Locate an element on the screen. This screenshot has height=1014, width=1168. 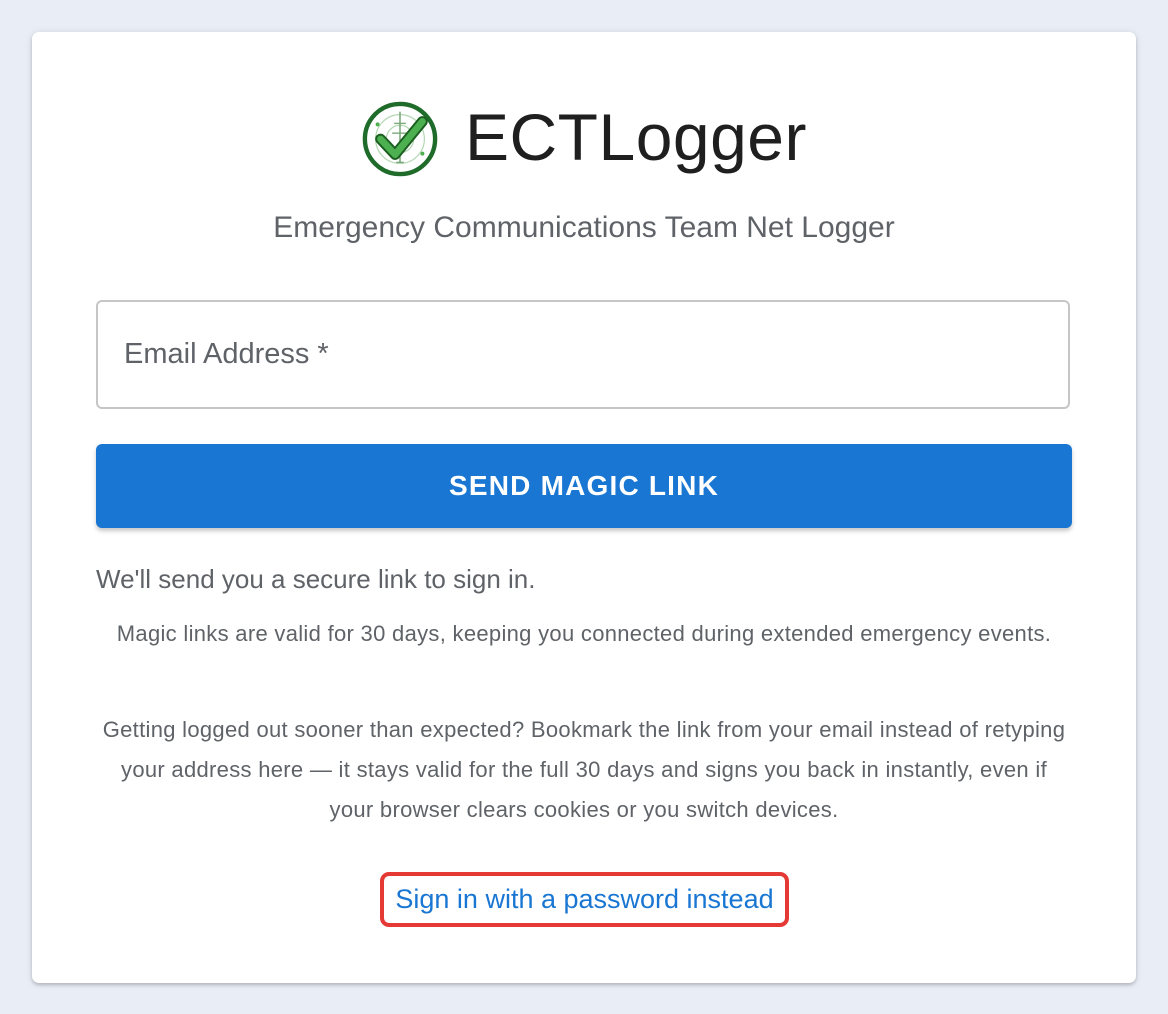
app-title: ECTLogger is located at coordinates (635, 137).